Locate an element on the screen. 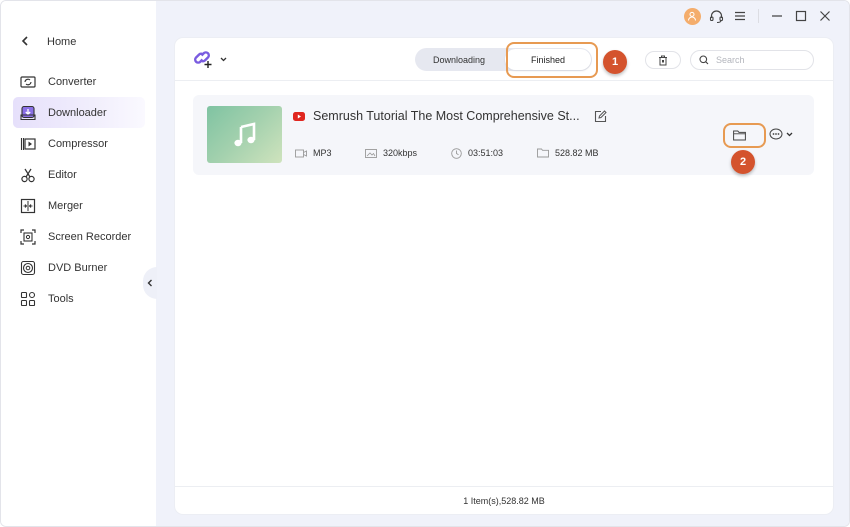  resolution-icon is located at coordinates (371, 153).